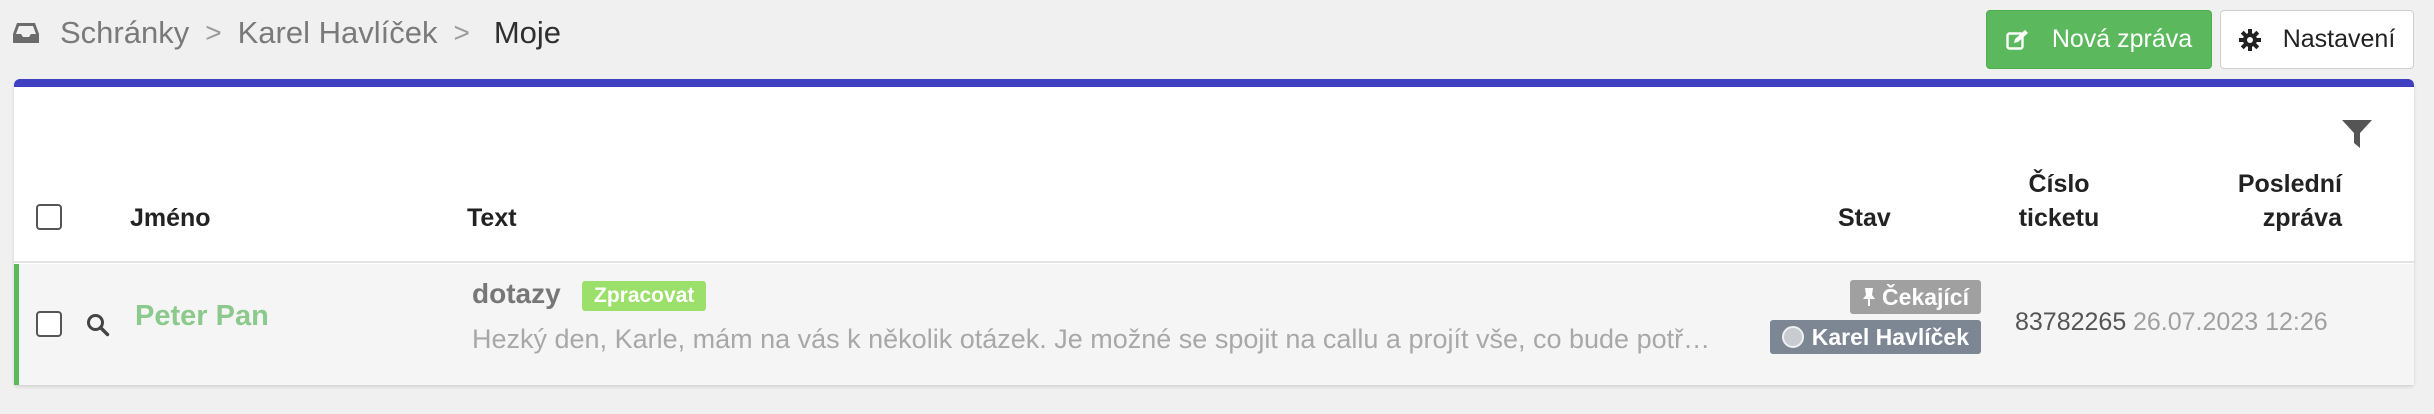  Describe the element at coordinates (1890, 337) in the screenshot. I see `assignee-name: Karel Havlíček` at that location.